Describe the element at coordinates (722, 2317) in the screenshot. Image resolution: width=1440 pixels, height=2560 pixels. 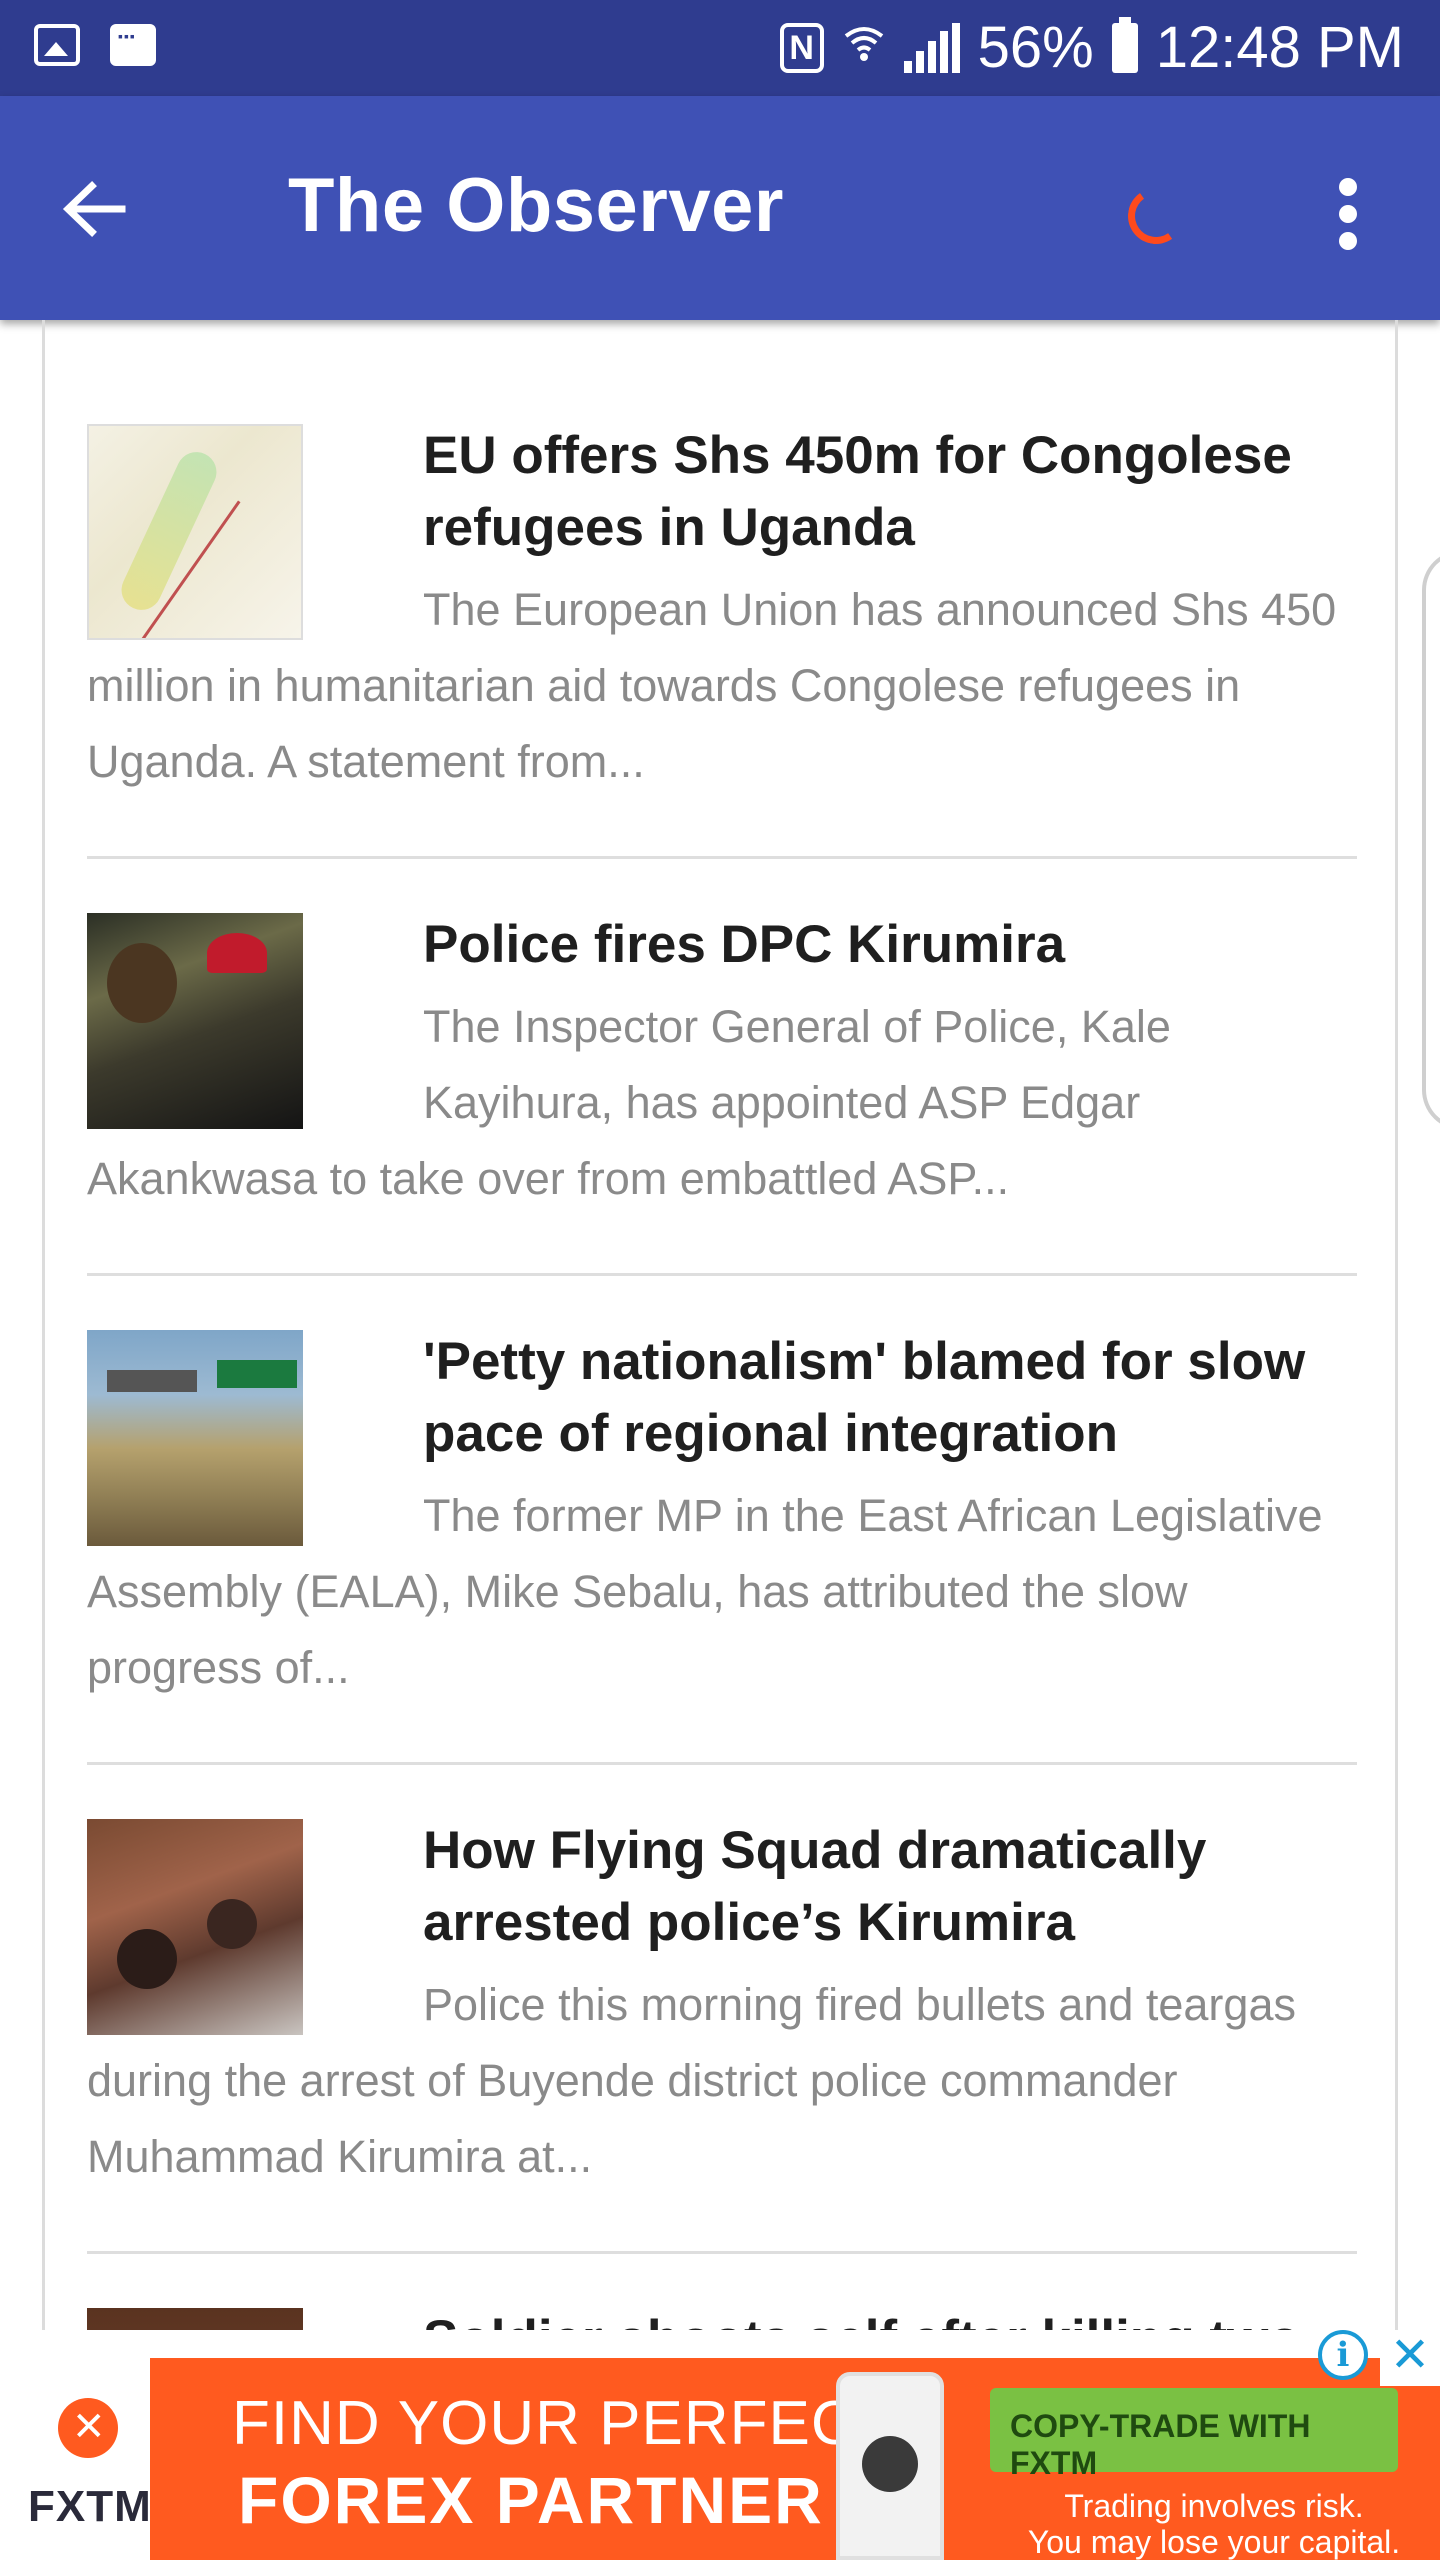
I see `article-item: Soldier shoots self after killing two` at that location.